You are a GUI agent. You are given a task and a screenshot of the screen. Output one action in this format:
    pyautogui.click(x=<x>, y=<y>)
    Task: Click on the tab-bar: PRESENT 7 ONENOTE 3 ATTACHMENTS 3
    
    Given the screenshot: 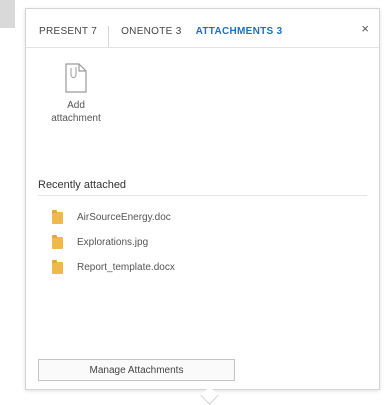 What is the action you would take?
    pyautogui.click(x=202, y=28)
    